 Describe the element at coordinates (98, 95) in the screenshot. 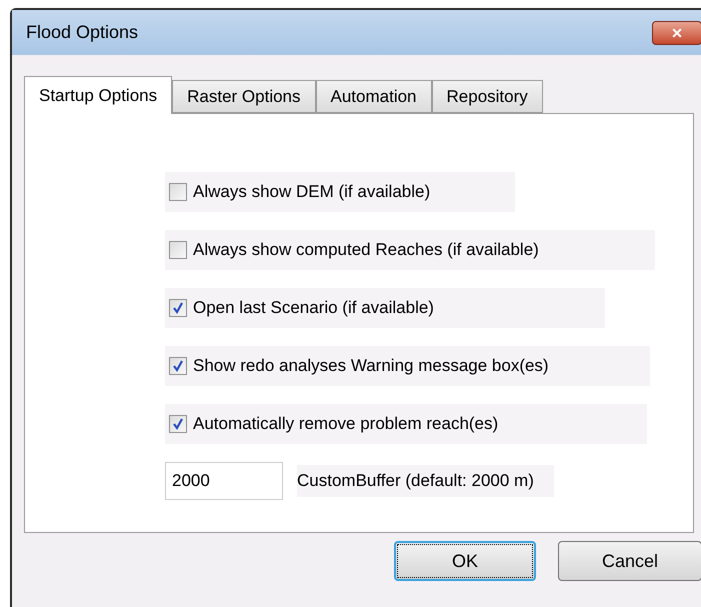

I see `tab: Startup Options` at that location.